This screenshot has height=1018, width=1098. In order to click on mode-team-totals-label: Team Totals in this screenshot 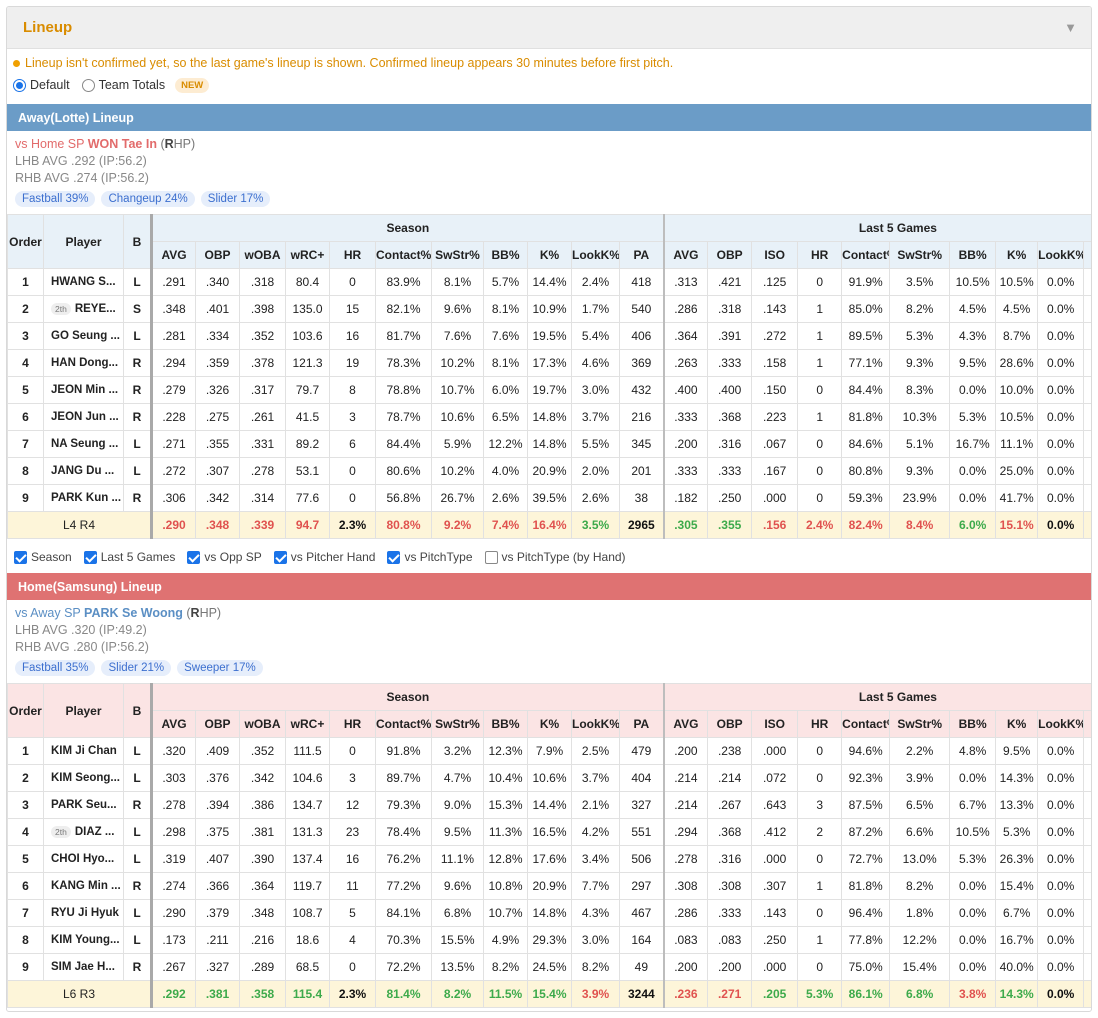, I will do `click(132, 85)`.